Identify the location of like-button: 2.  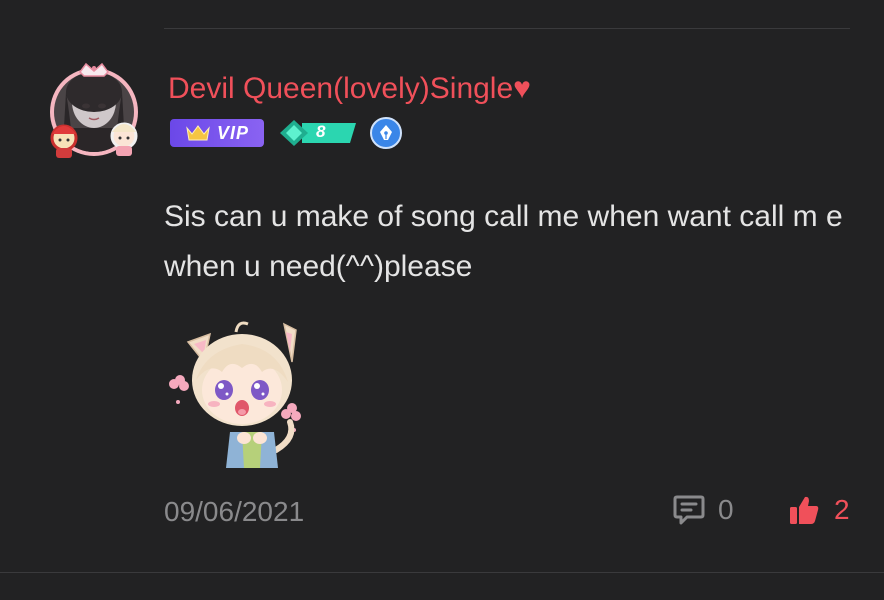
(819, 510).